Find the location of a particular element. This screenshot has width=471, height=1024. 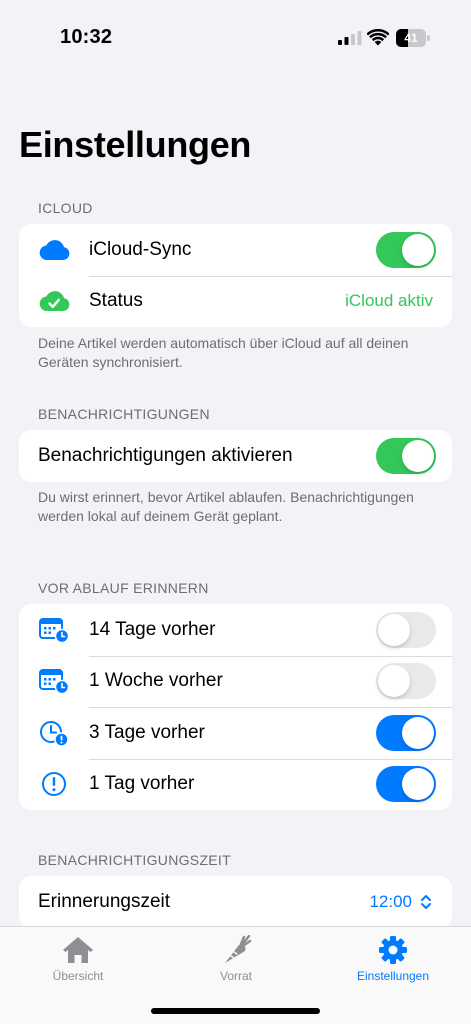

battery-level: 41 is located at coordinates (411, 38).